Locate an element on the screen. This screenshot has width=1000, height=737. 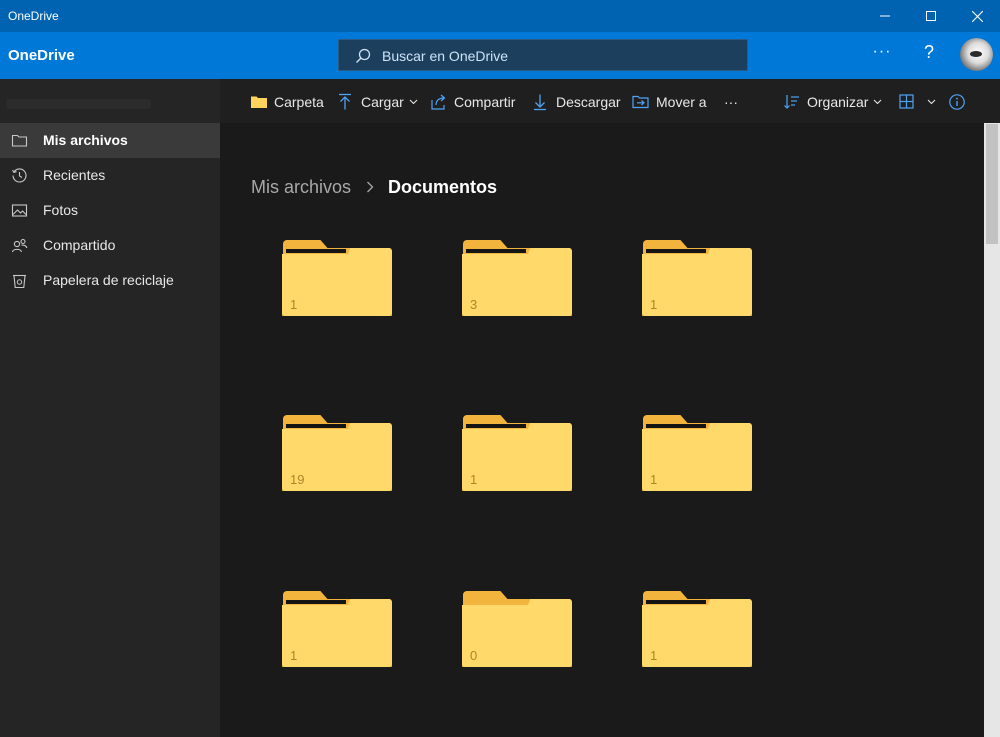
sidebar-item-recientes: Recientes is located at coordinates (110, 175).